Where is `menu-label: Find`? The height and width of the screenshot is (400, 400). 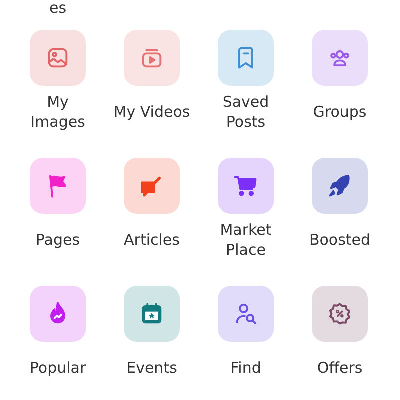 menu-label: Find is located at coordinates (246, 368).